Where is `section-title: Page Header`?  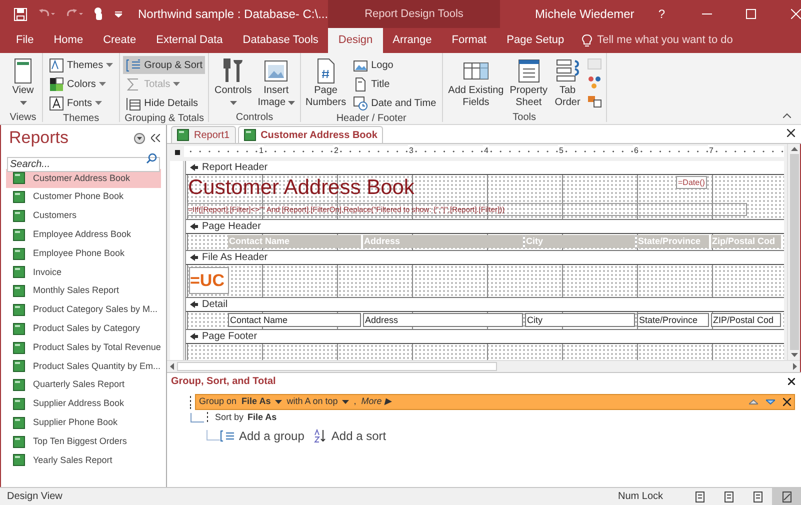
section-title: Page Header is located at coordinates (231, 227).